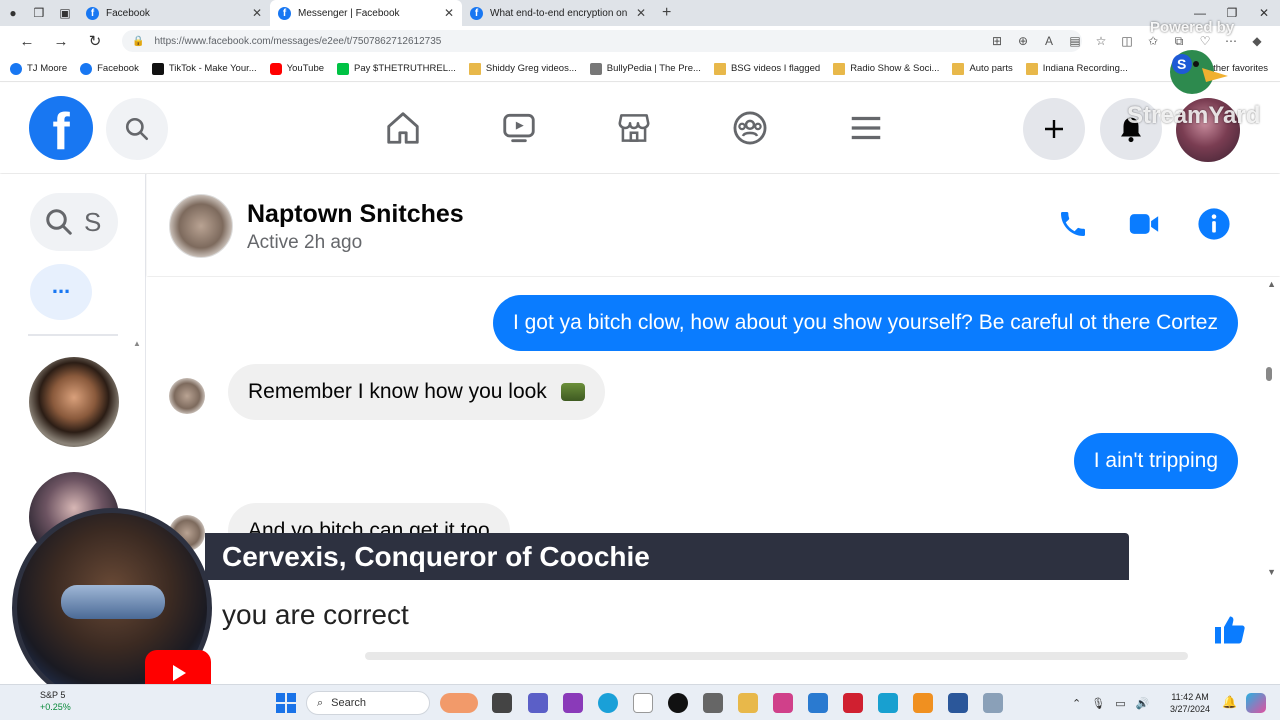 Image resolution: width=1280 pixels, height=720 pixels. I want to click on video-nav-button, so click(519, 128).